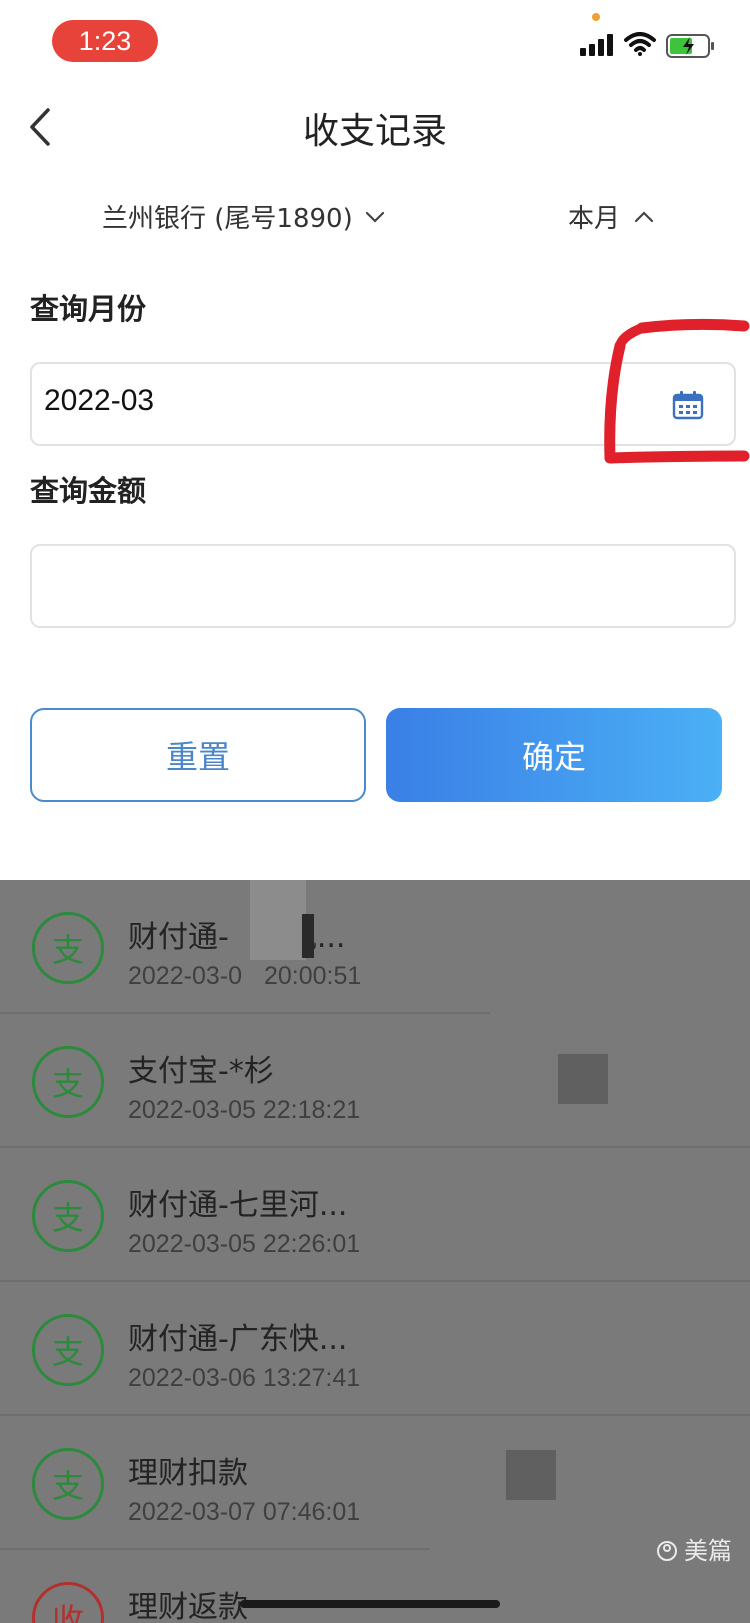 Image resolution: width=750 pixels, height=1623 pixels. What do you see at coordinates (667, 1551) in the screenshot?
I see `meipian-logo-icon` at bounding box center [667, 1551].